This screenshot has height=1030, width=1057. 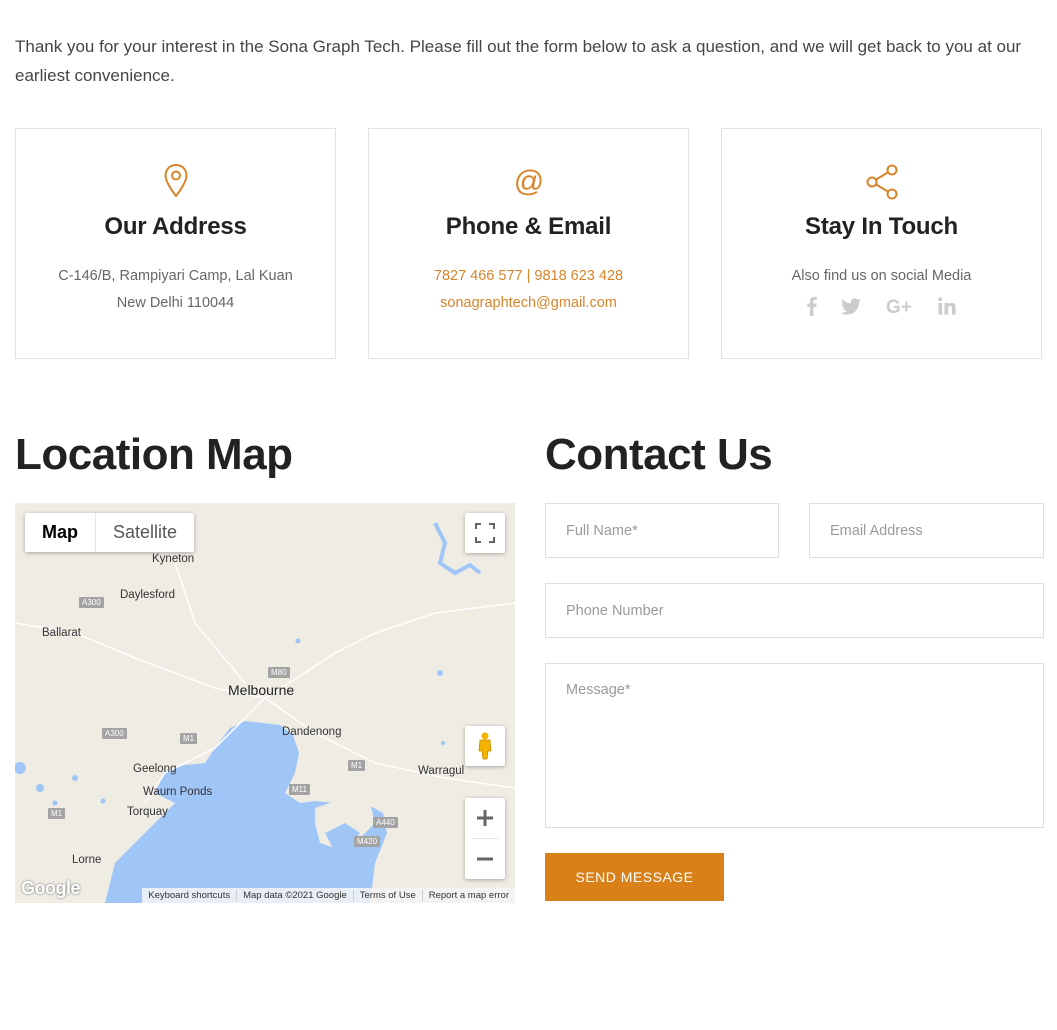 What do you see at coordinates (659, 454) in the screenshot?
I see `contact-us-heading: Contact Us` at bounding box center [659, 454].